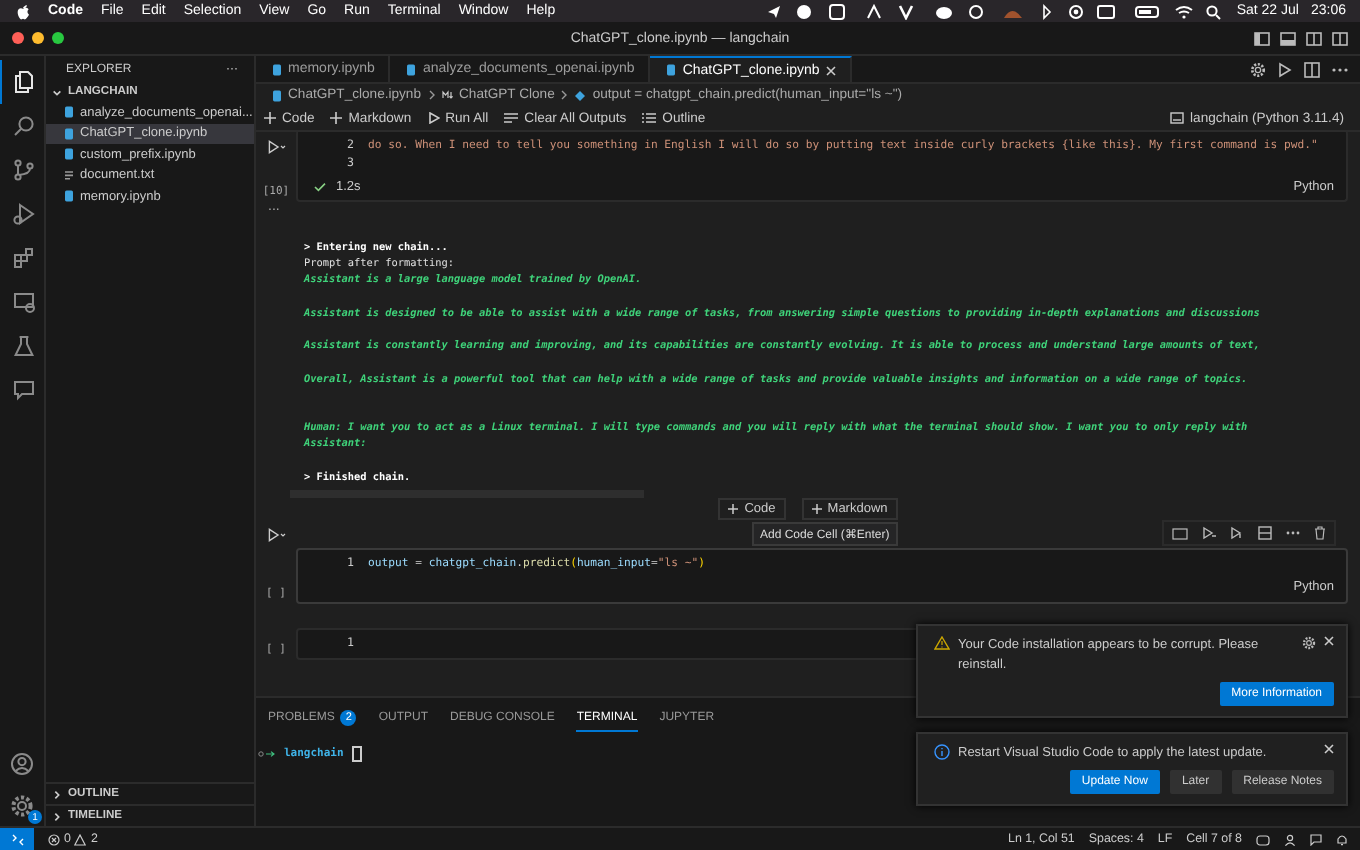 Image resolution: width=1360 pixels, height=850 pixels. Describe the element at coordinates (1312, 69) in the screenshot. I see `split-editor-icon` at that location.